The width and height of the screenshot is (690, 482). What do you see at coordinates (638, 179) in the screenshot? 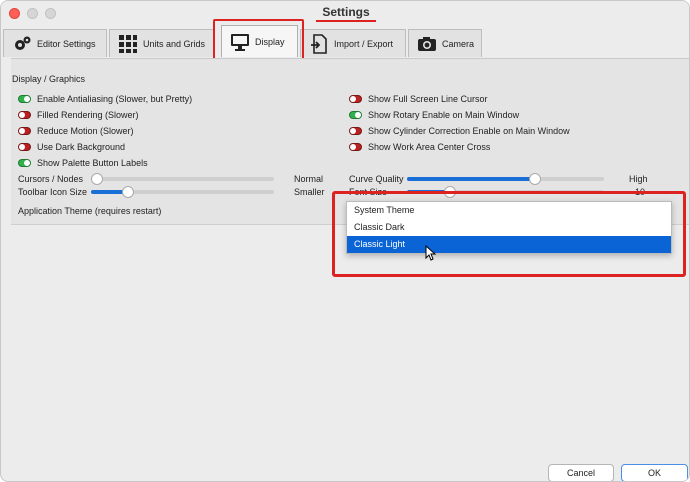
I see `curve-quality-value: High` at bounding box center [638, 179].